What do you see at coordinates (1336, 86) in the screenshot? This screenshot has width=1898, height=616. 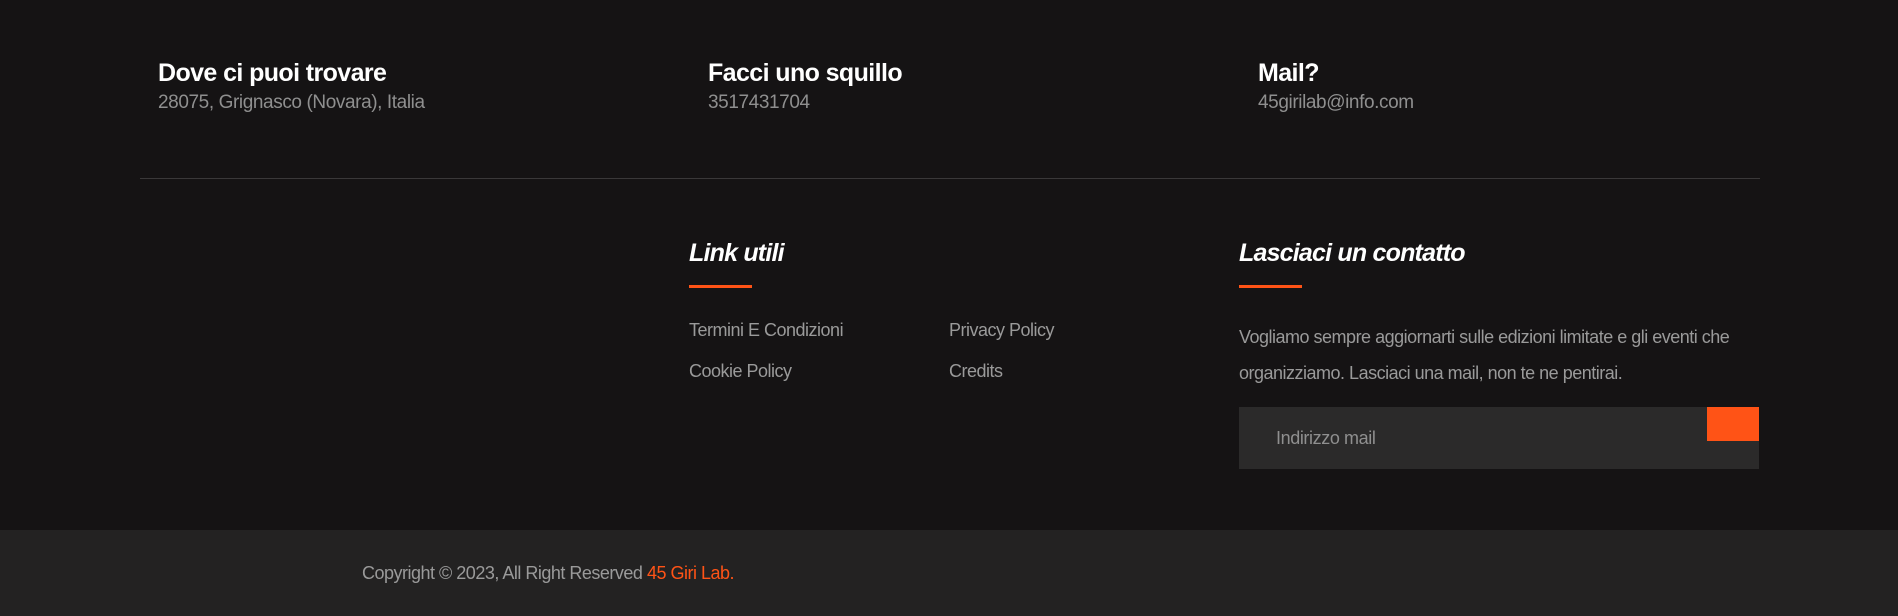 I see `email-block: Mail? 45girilab@info.com` at bounding box center [1336, 86].